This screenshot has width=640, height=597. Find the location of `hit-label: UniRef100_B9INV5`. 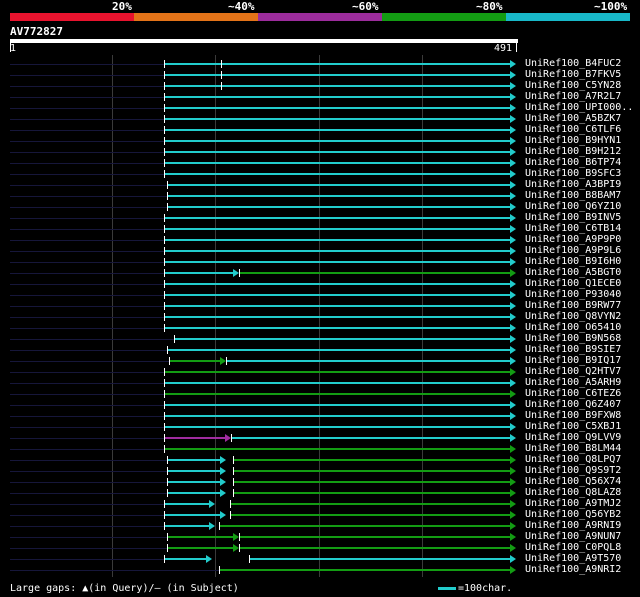

hit-label: UniRef100_B9INV5 is located at coordinates (573, 217).